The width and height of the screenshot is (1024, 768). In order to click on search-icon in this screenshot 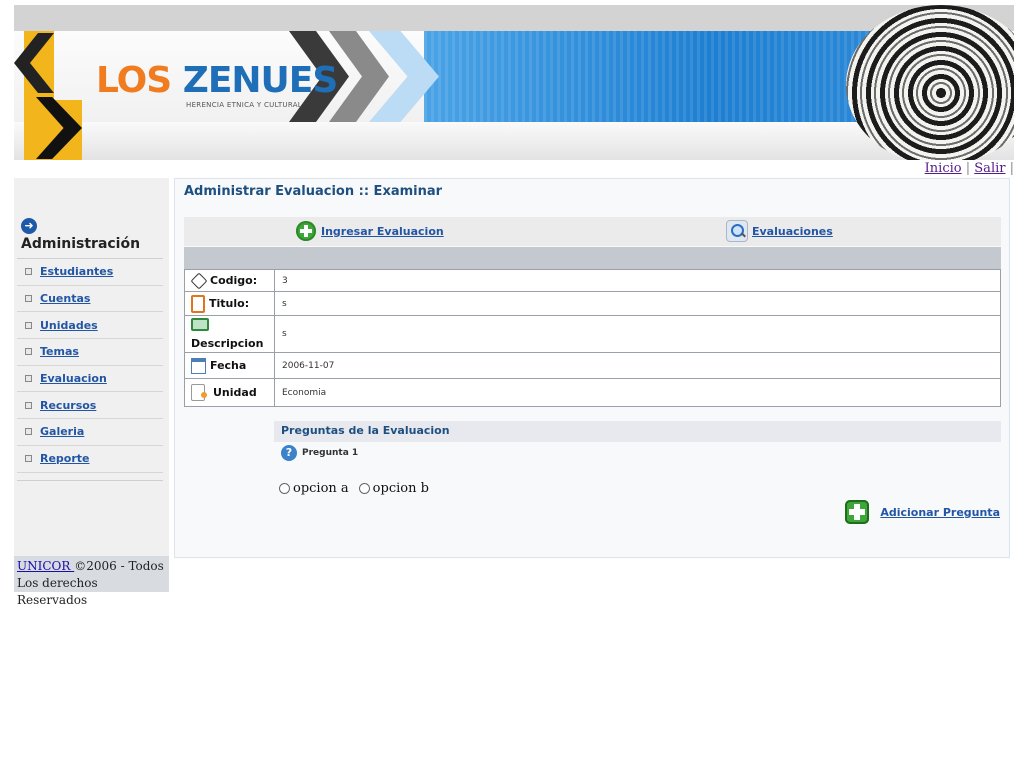, I will do `click(737, 231)`.